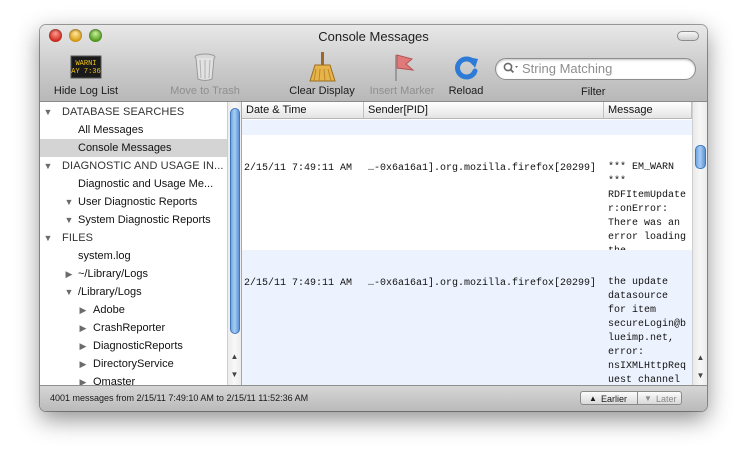 The image size is (747, 467). I want to click on log-list-icon: WARNI AY 7:36, so click(86, 67).